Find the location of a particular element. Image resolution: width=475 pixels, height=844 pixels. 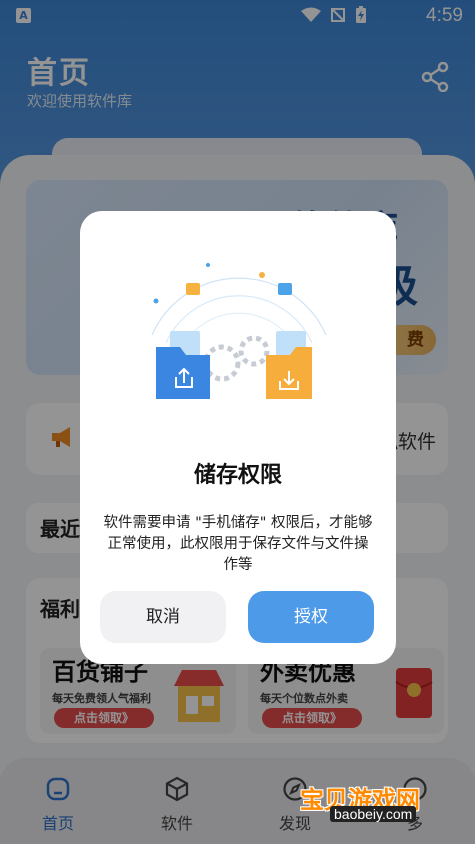

cancel-button: 取消 is located at coordinates (163, 617).